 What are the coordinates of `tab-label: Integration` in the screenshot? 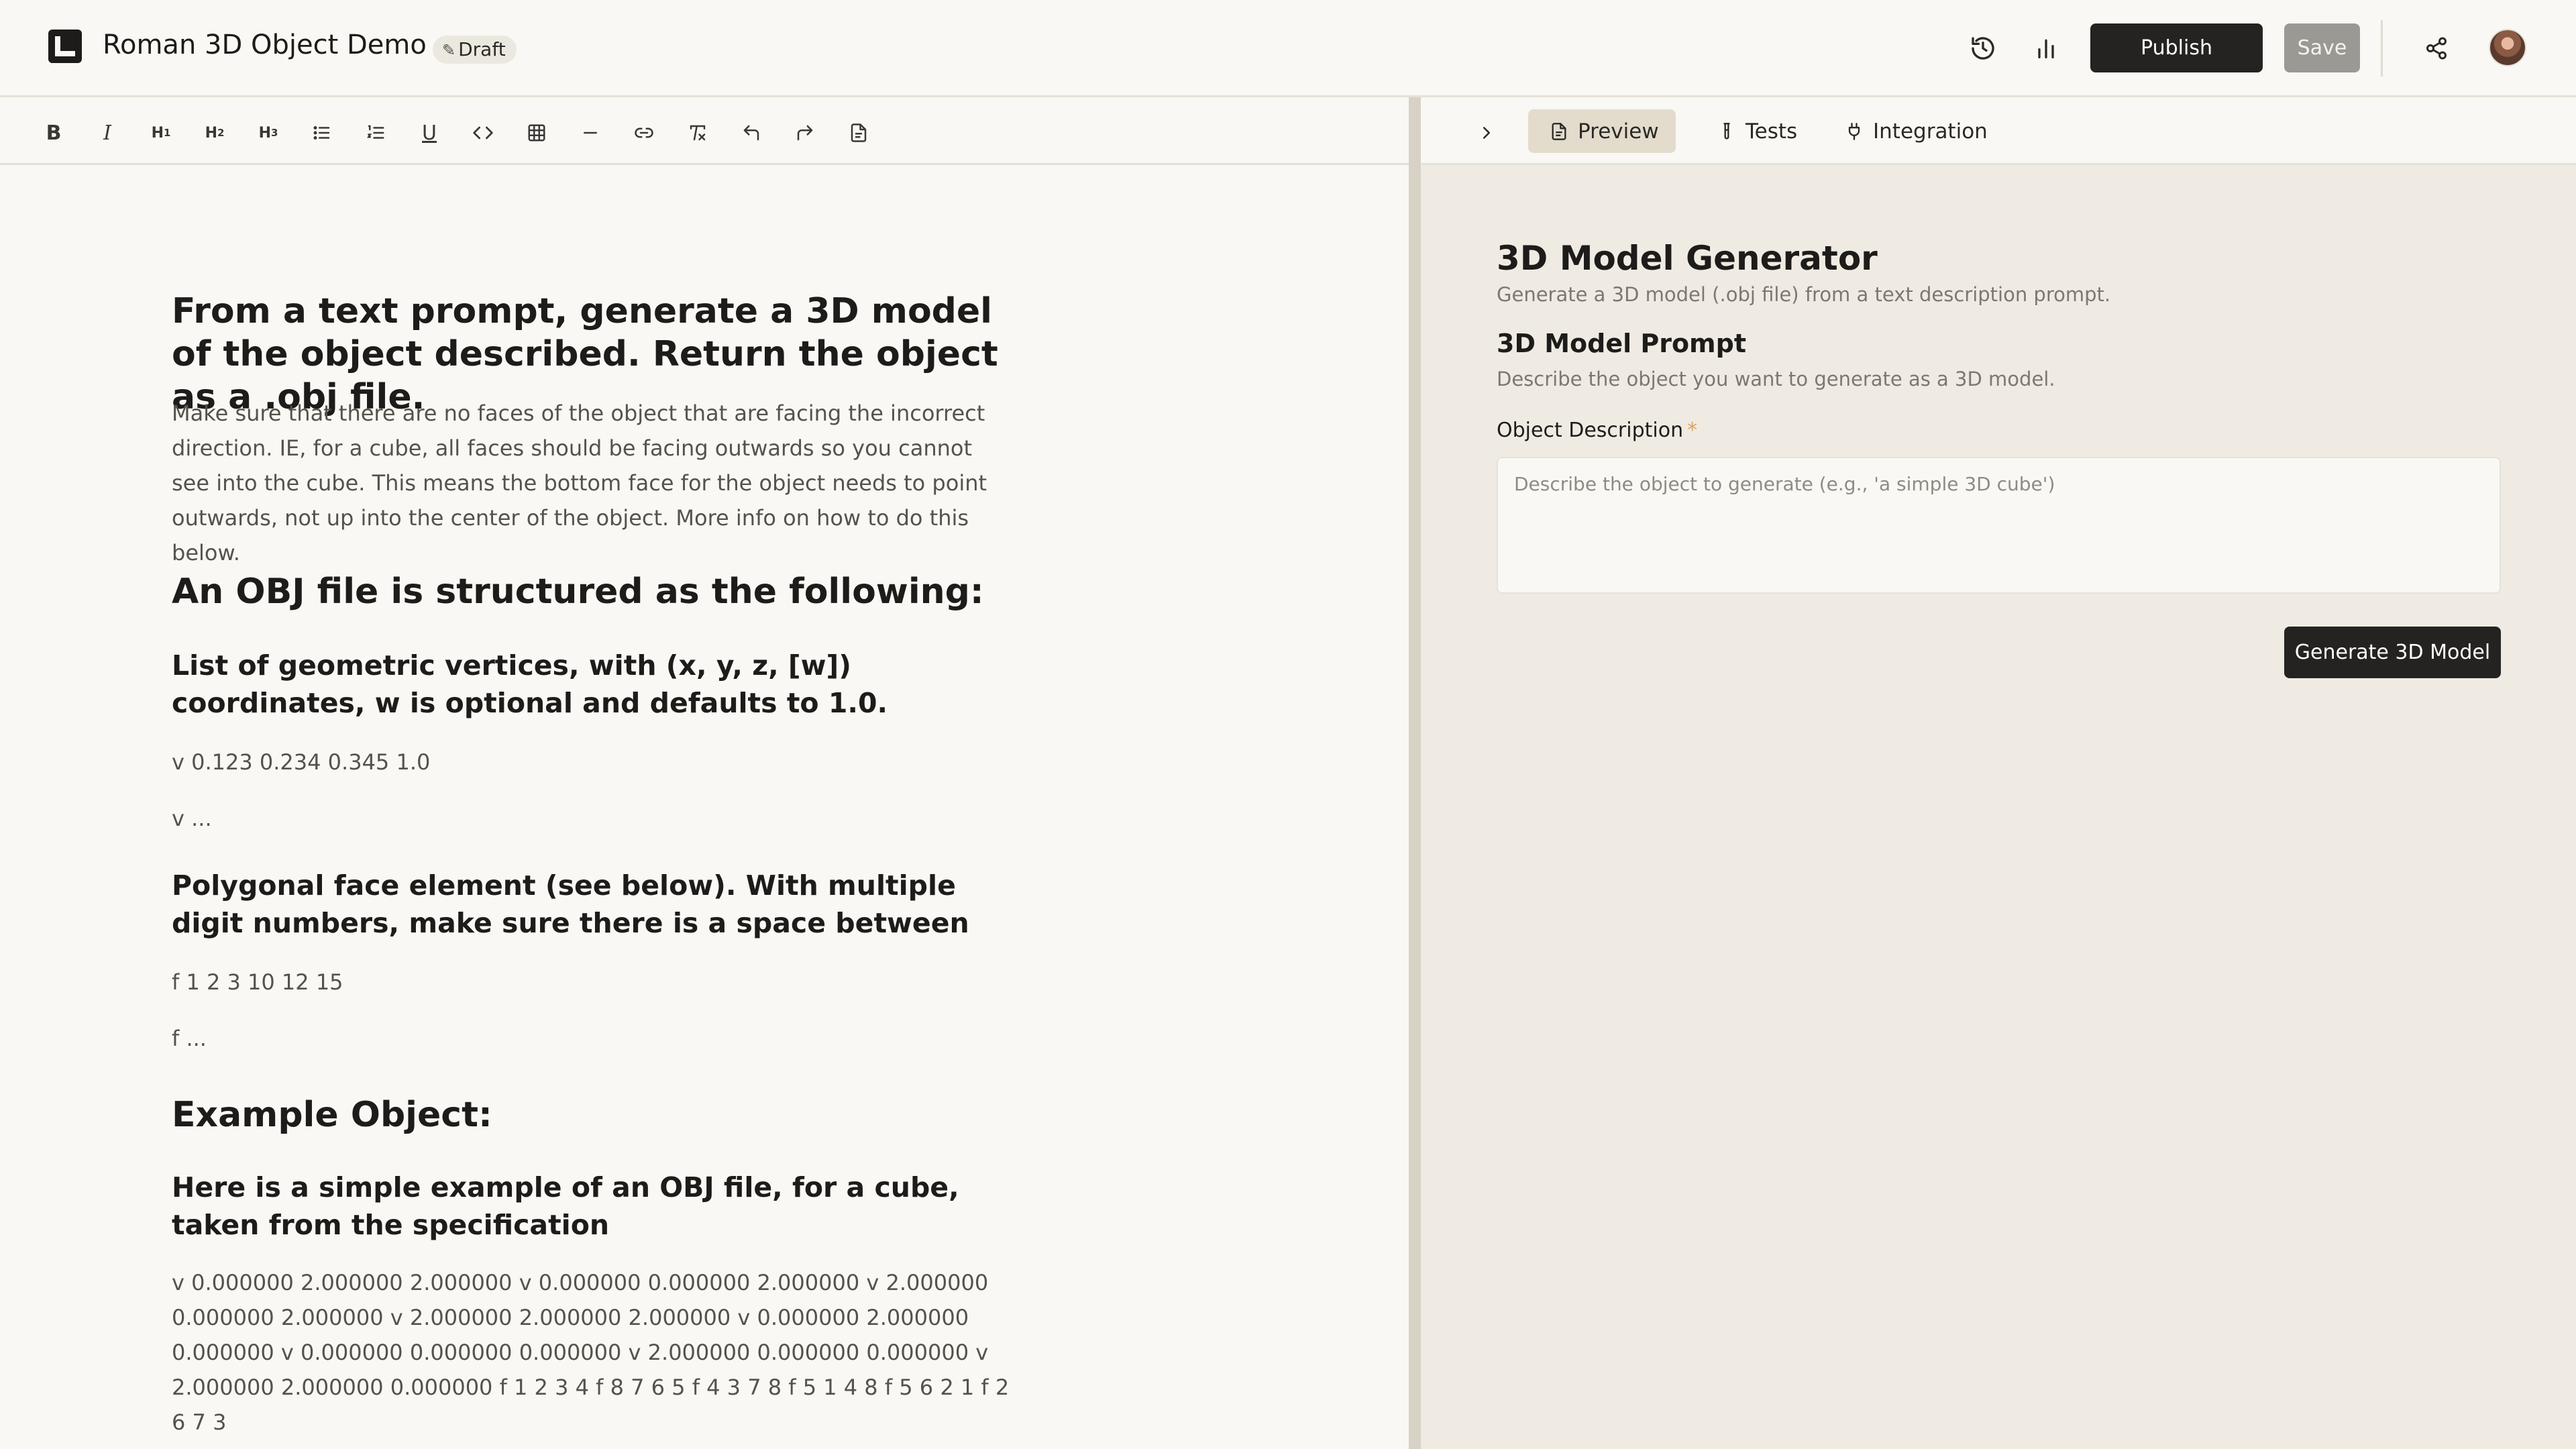 It's located at (1930, 131).